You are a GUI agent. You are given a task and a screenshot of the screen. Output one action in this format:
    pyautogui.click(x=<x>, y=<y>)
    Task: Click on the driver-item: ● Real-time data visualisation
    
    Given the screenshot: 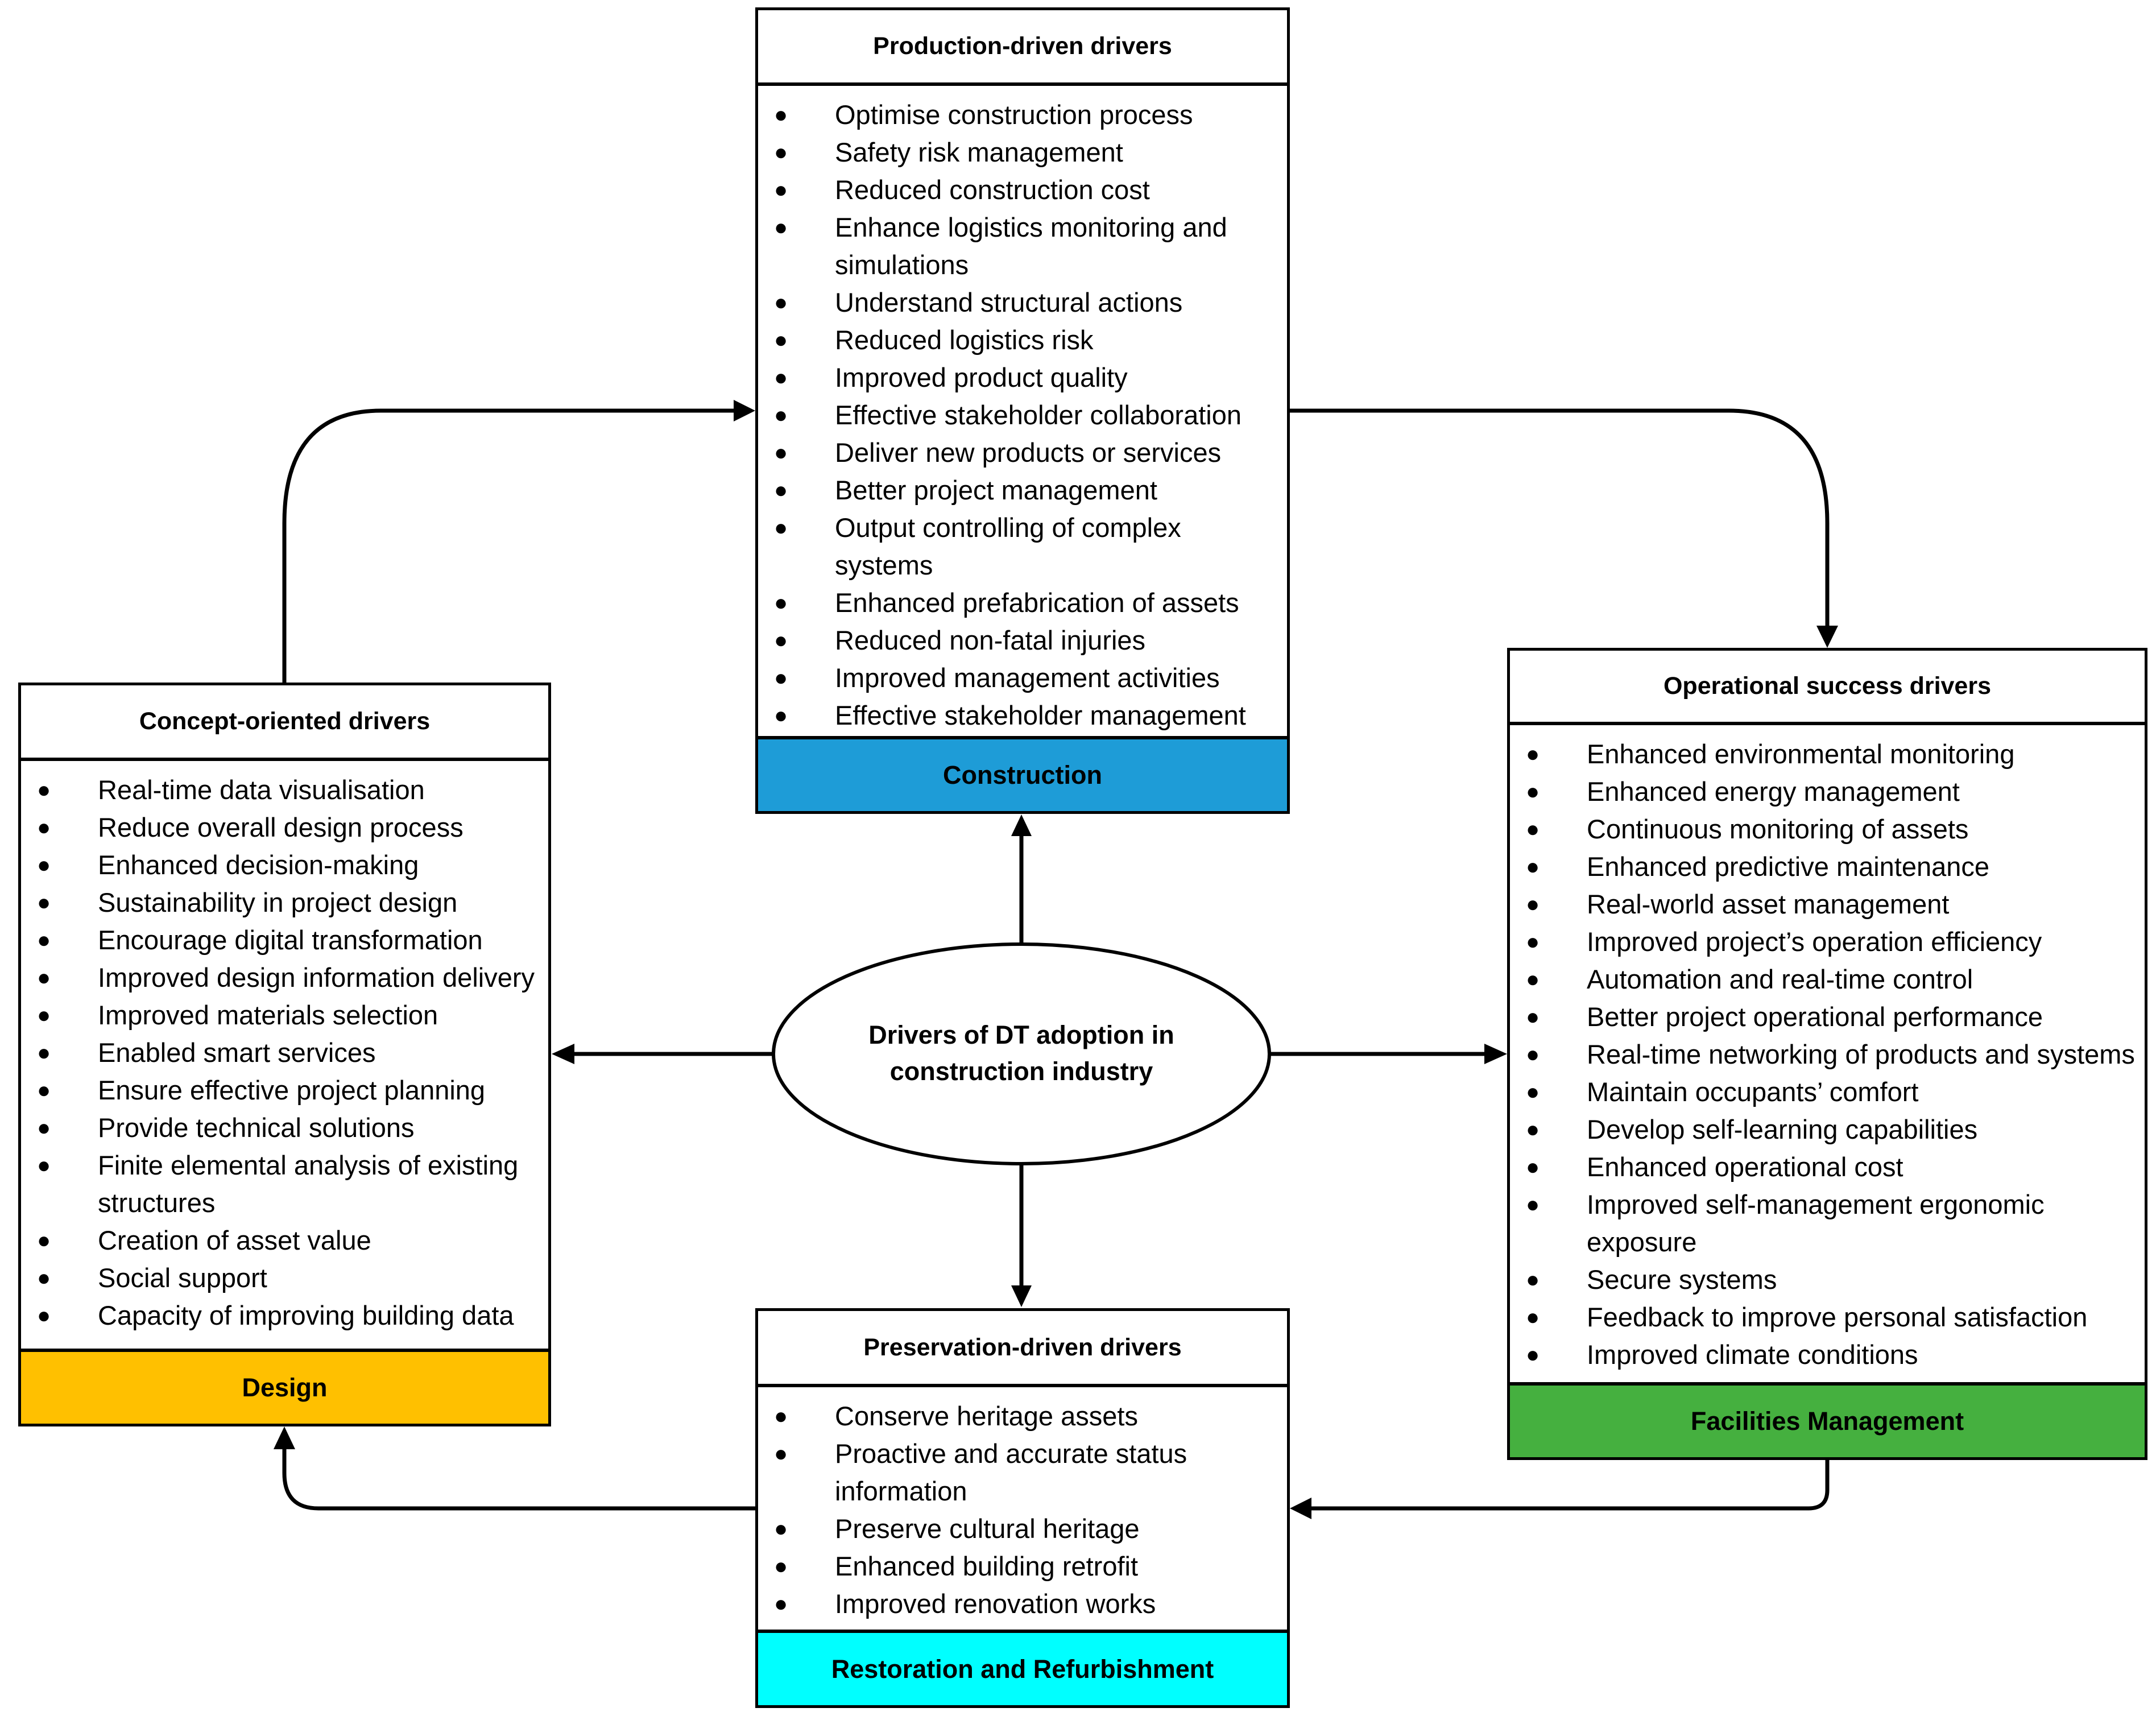 What is the action you would take?
    pyautogui.click(x=286, y=790)
    